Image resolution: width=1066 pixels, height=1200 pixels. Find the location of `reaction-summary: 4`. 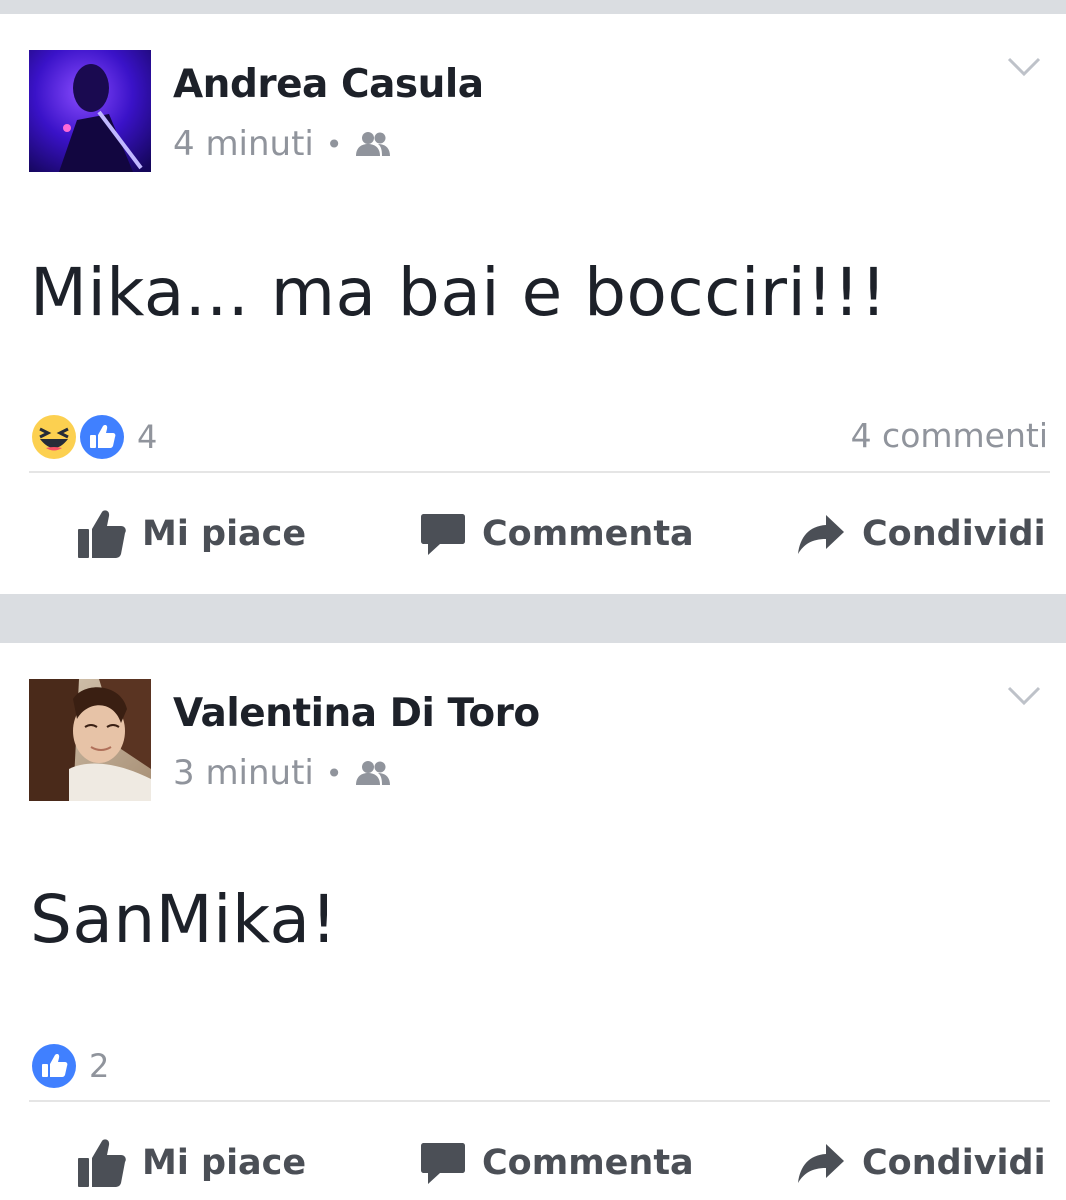

reaction-summary: 4 is located at coordinates (93, 437).